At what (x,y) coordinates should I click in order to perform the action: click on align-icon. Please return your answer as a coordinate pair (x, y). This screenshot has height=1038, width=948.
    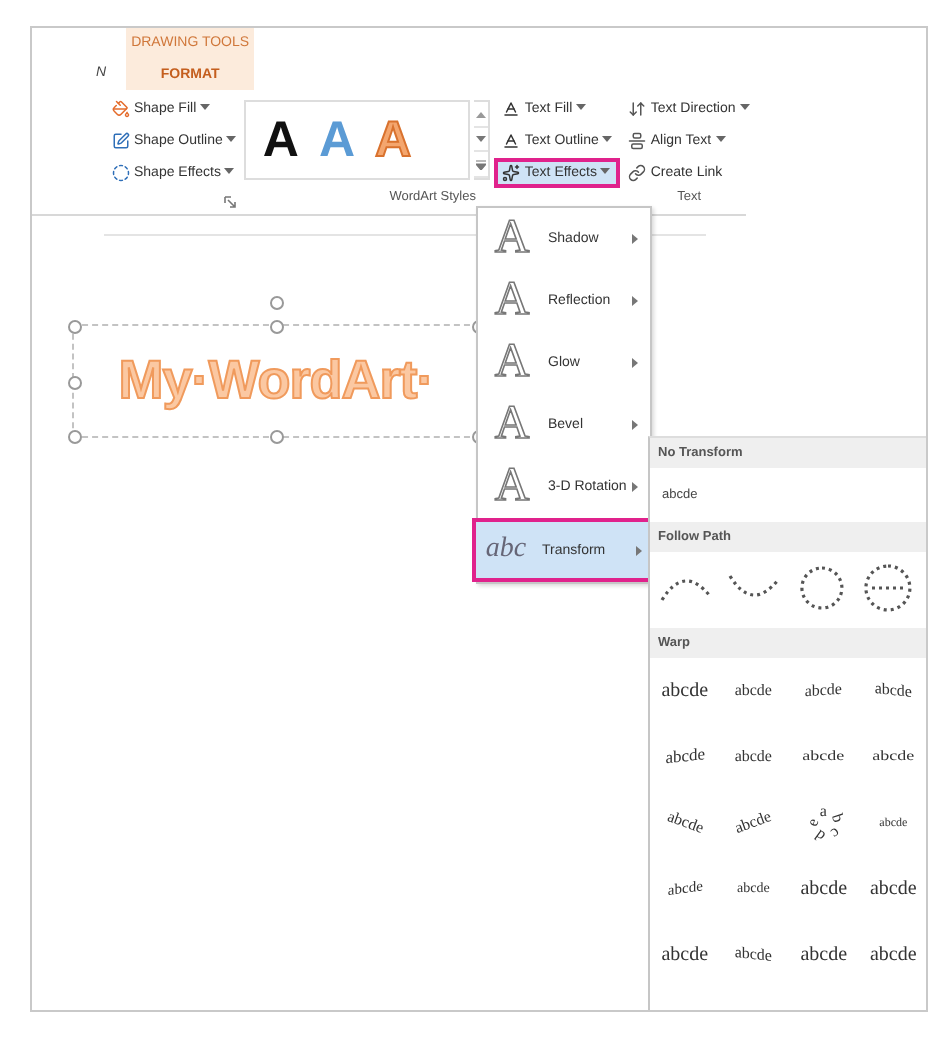
    Looking at the image, I should click on (637, 140).